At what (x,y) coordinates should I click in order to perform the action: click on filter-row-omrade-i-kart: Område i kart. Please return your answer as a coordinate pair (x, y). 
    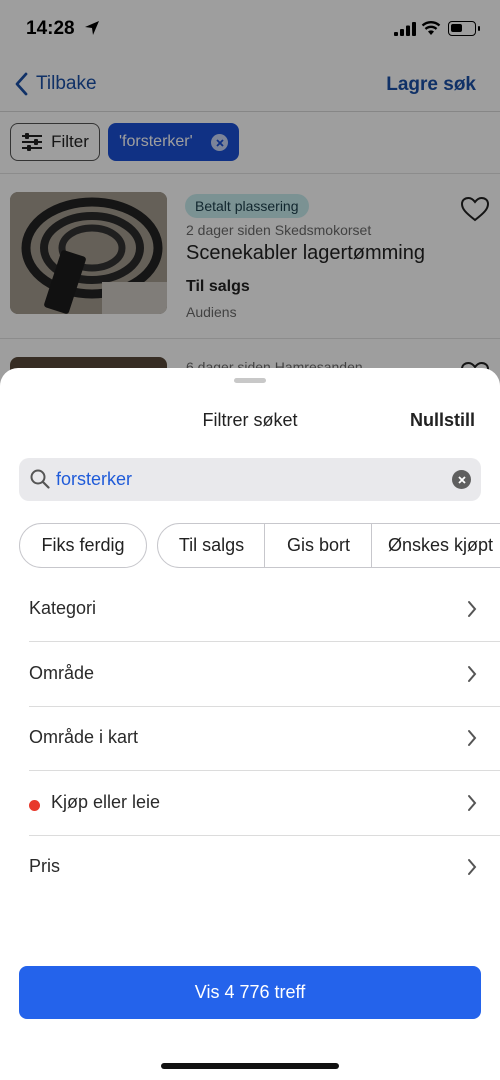
    Looking at the image, I should click on (264, 739).